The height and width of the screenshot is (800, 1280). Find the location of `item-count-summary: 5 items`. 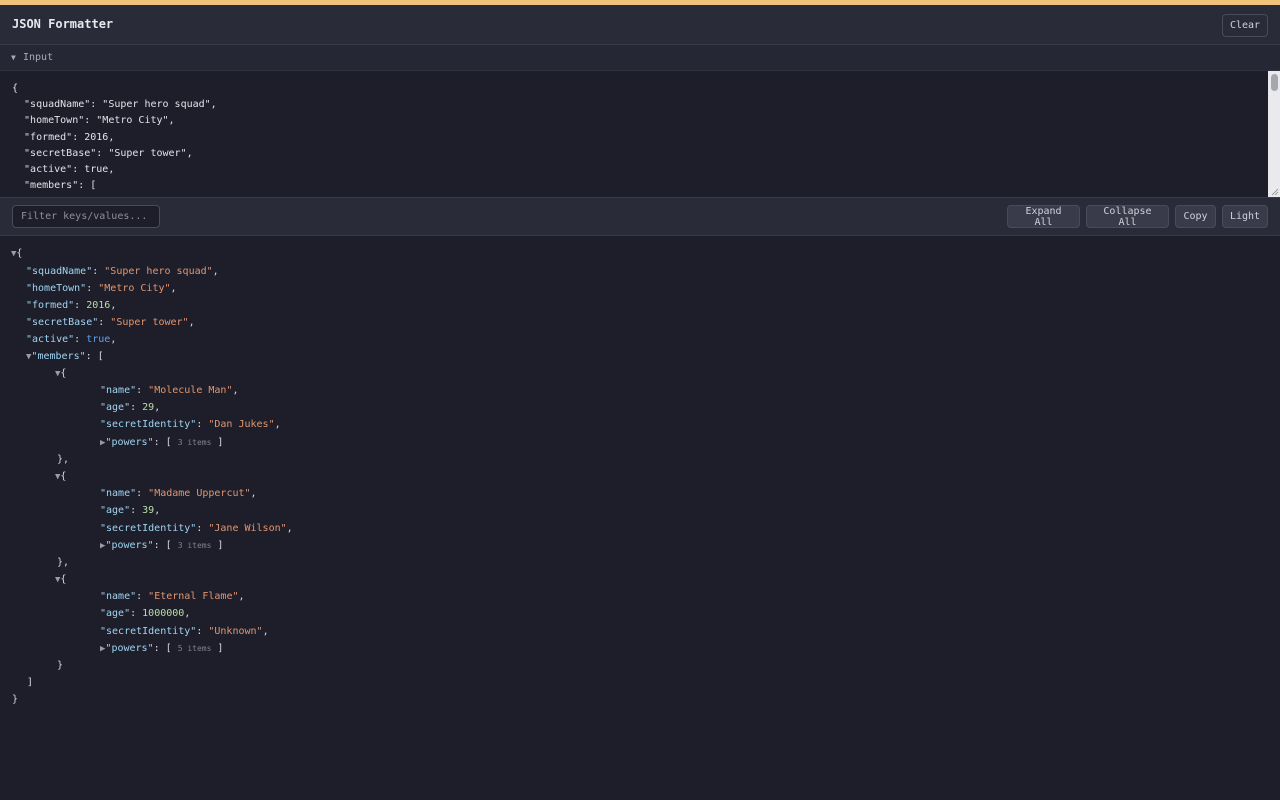

item-count-summary: 5 items is located at coordinates (194, 648).